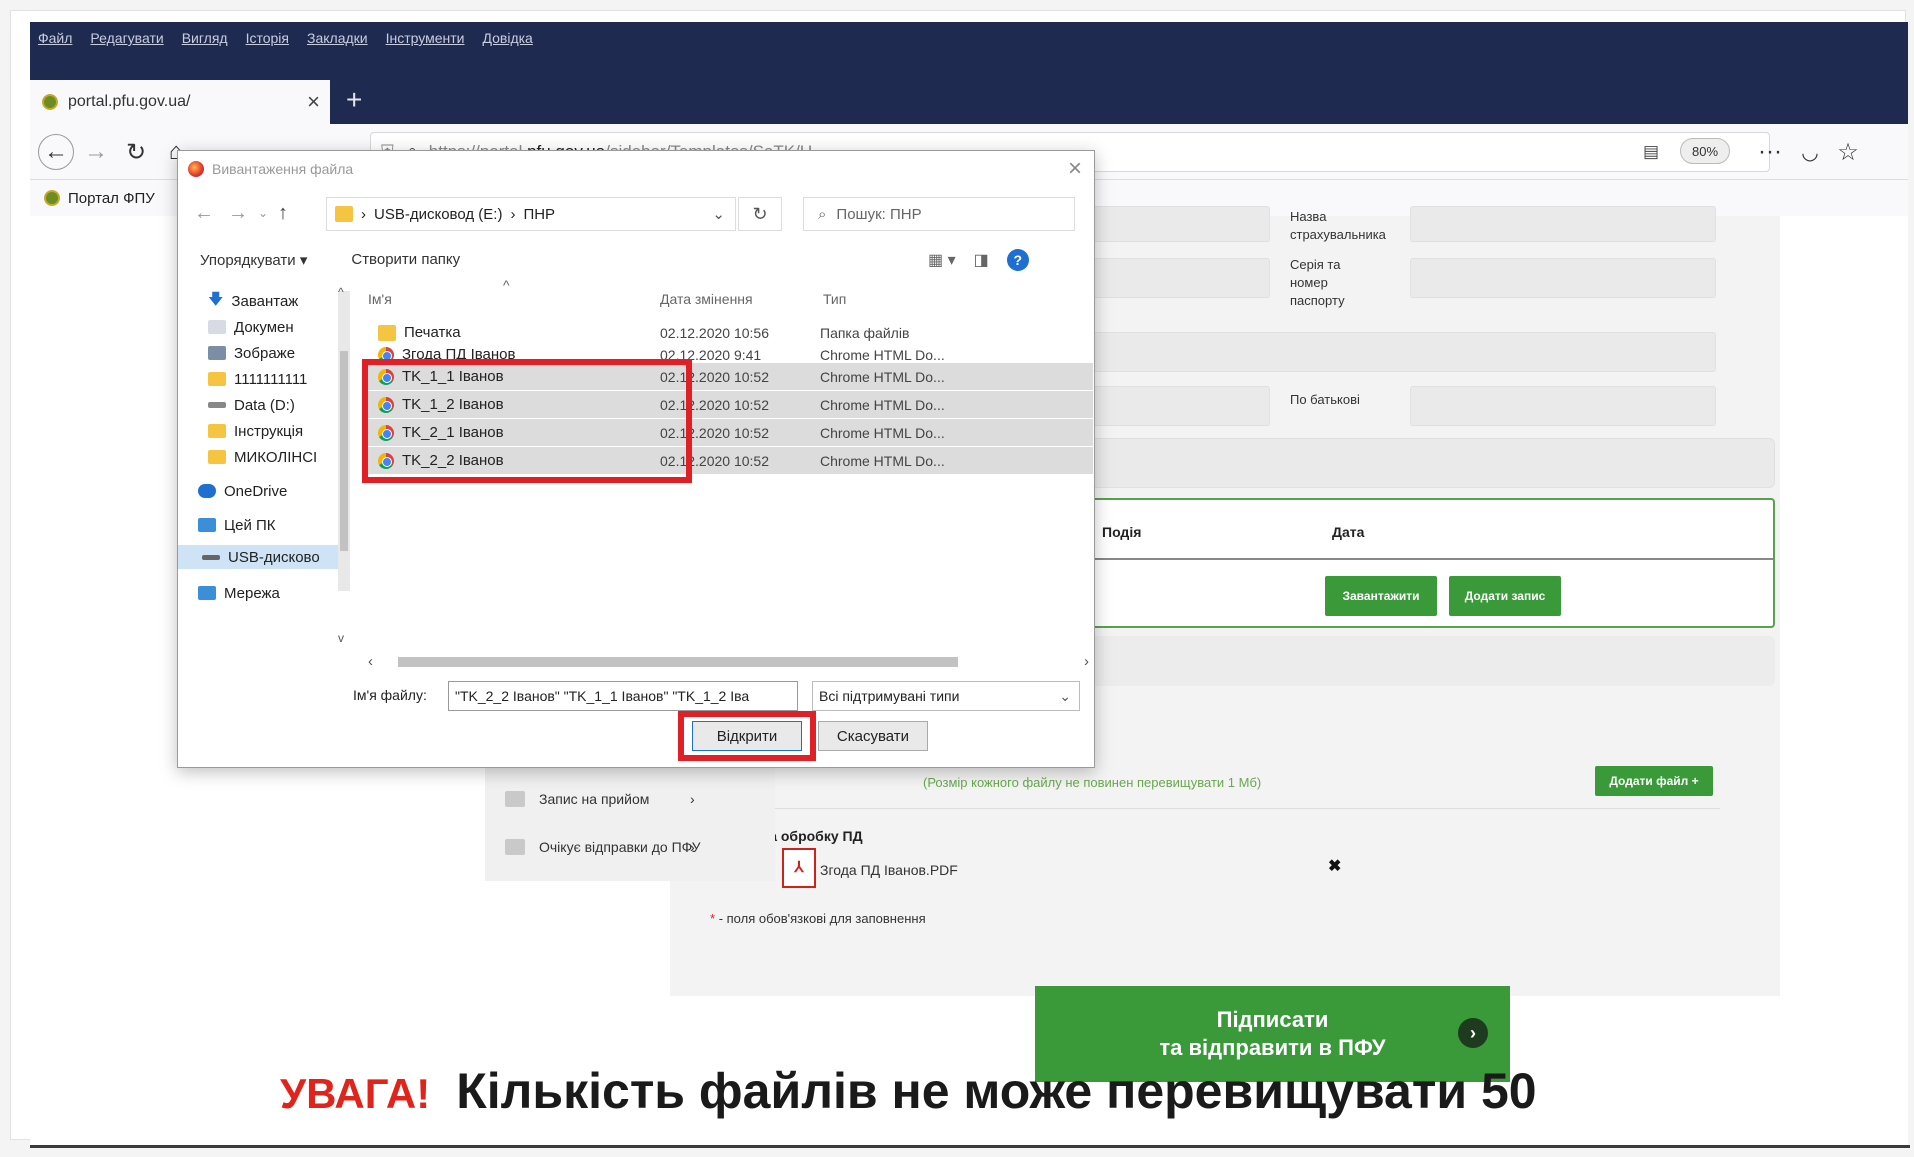  I want to click on section-divider, so click(1220, 808).